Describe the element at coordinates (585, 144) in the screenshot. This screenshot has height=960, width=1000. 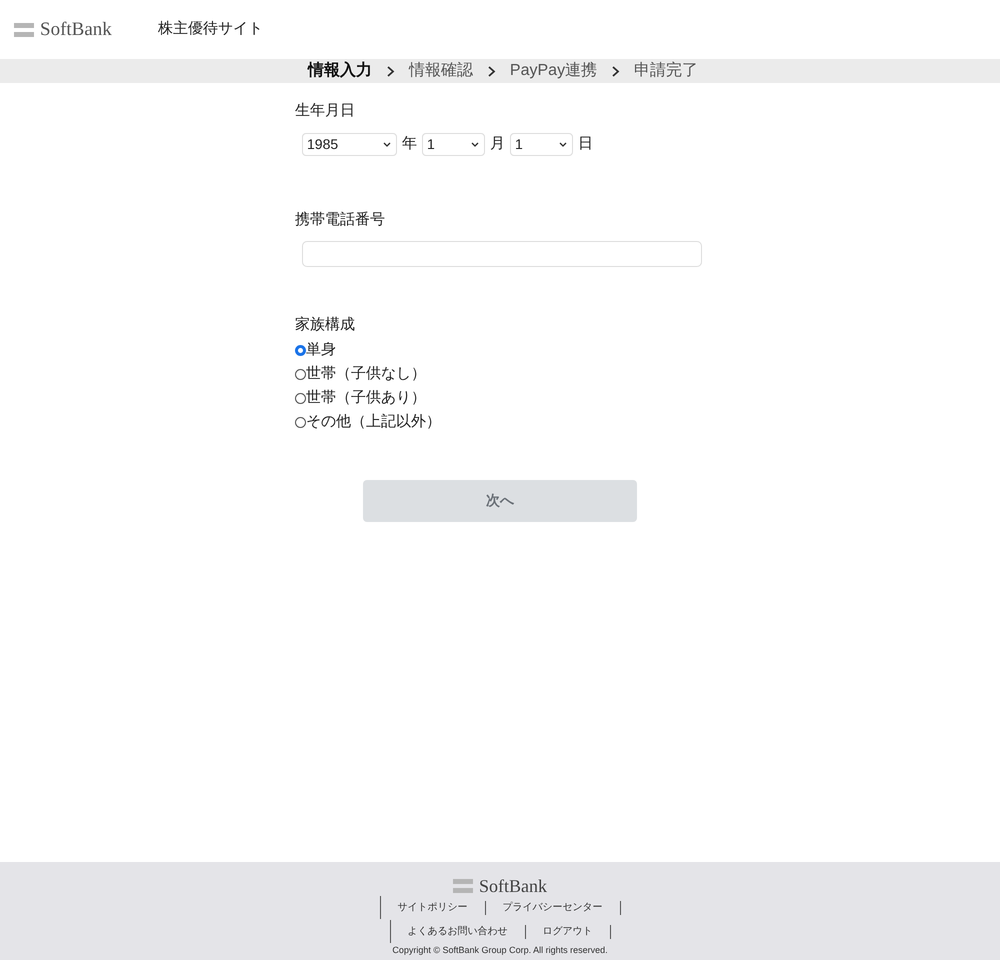
I see `date-suffix: 日` at that location.